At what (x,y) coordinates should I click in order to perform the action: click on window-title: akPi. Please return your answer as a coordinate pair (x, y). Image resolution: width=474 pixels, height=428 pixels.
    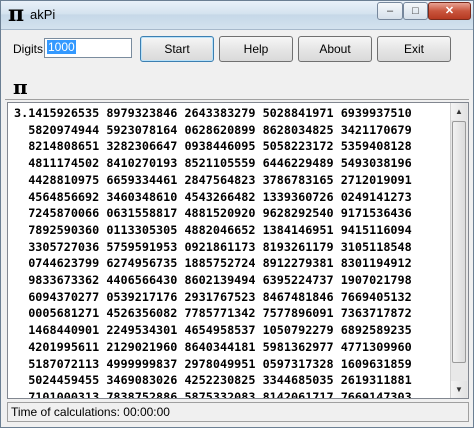
    Looking at the image, I should click on (43, 14).